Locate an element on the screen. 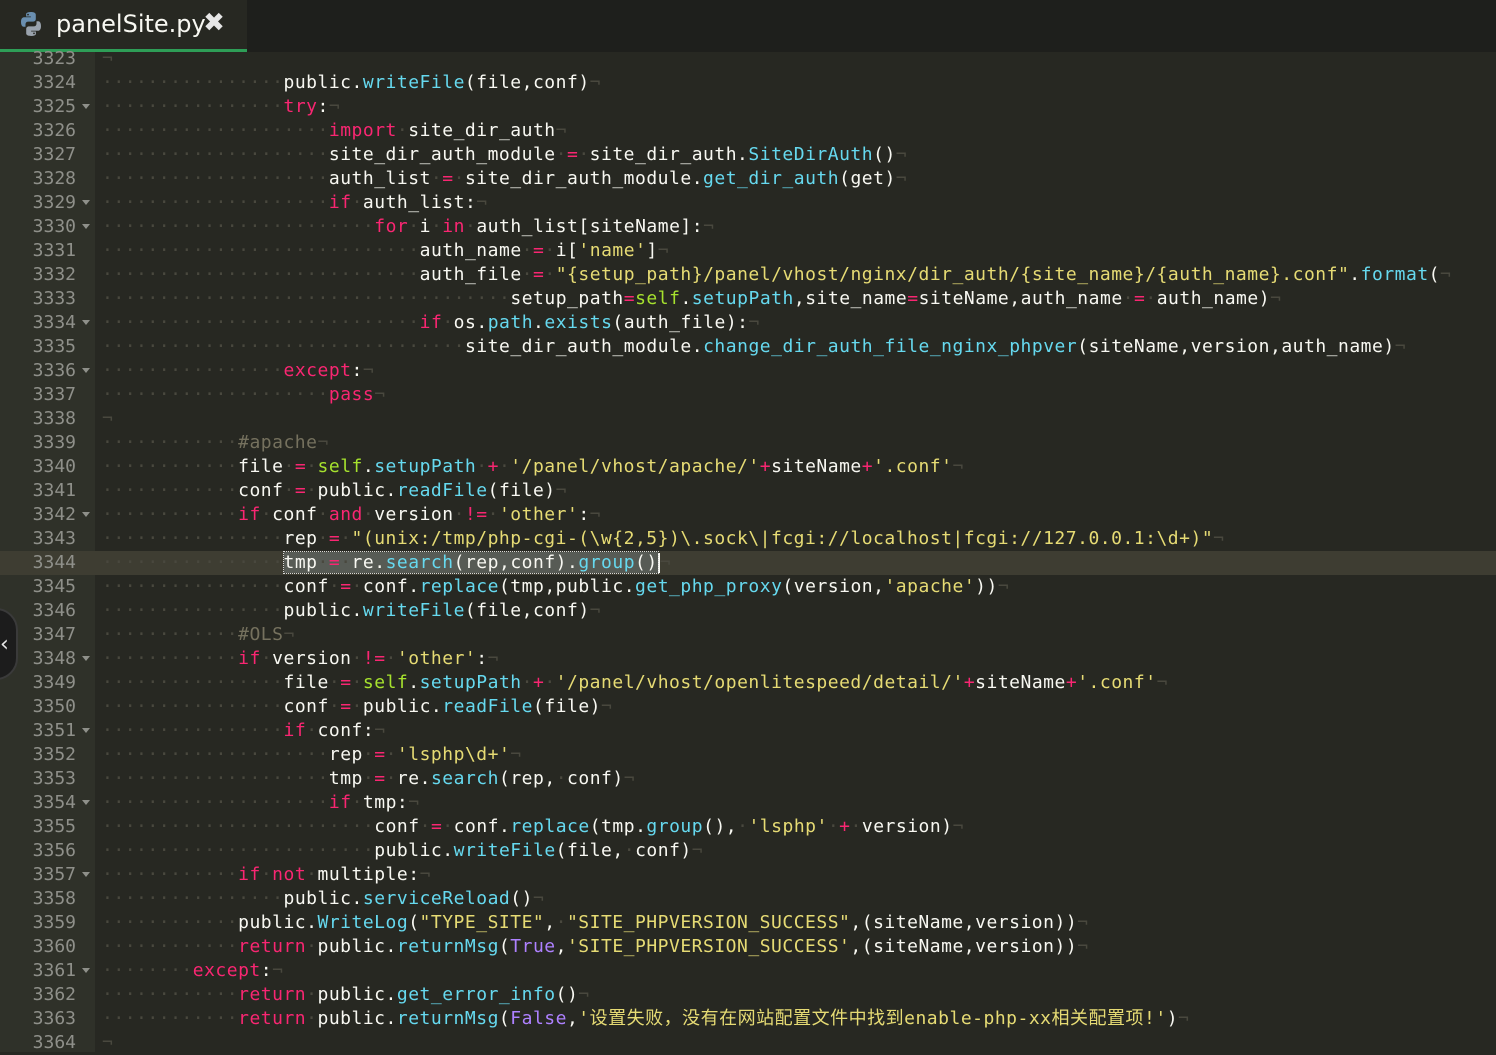 The width and height of the screenshot is (1496, 1055). line-number: 3351 is located at coordinates (38, 731).